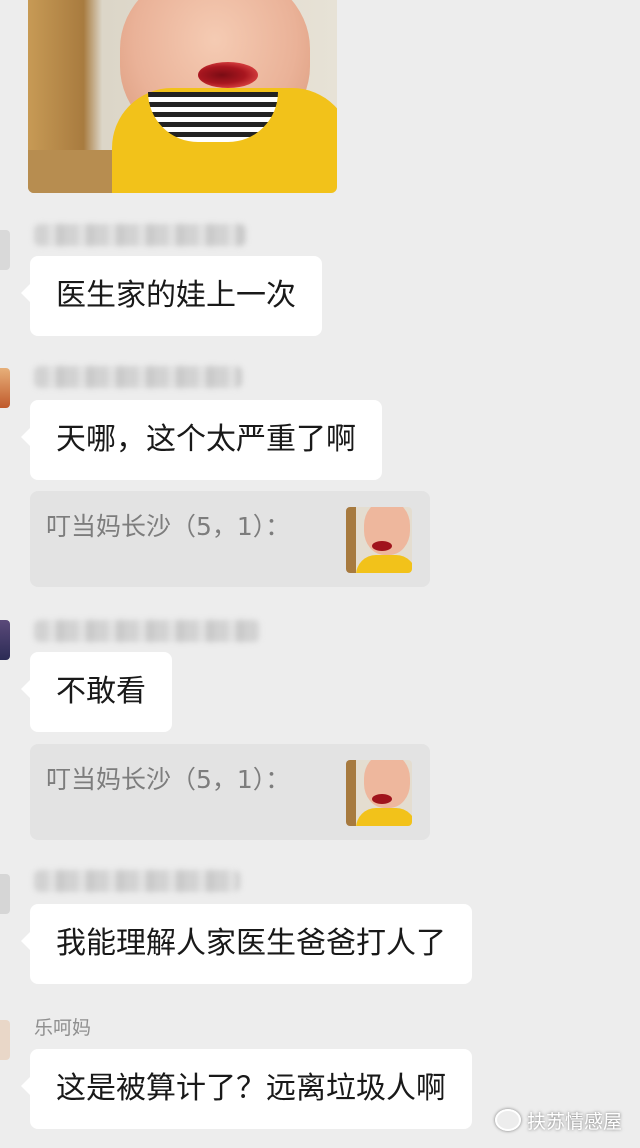  I want to click on message-text: 这是被算计了？远离垃圾人啊, so click(251, 1088).